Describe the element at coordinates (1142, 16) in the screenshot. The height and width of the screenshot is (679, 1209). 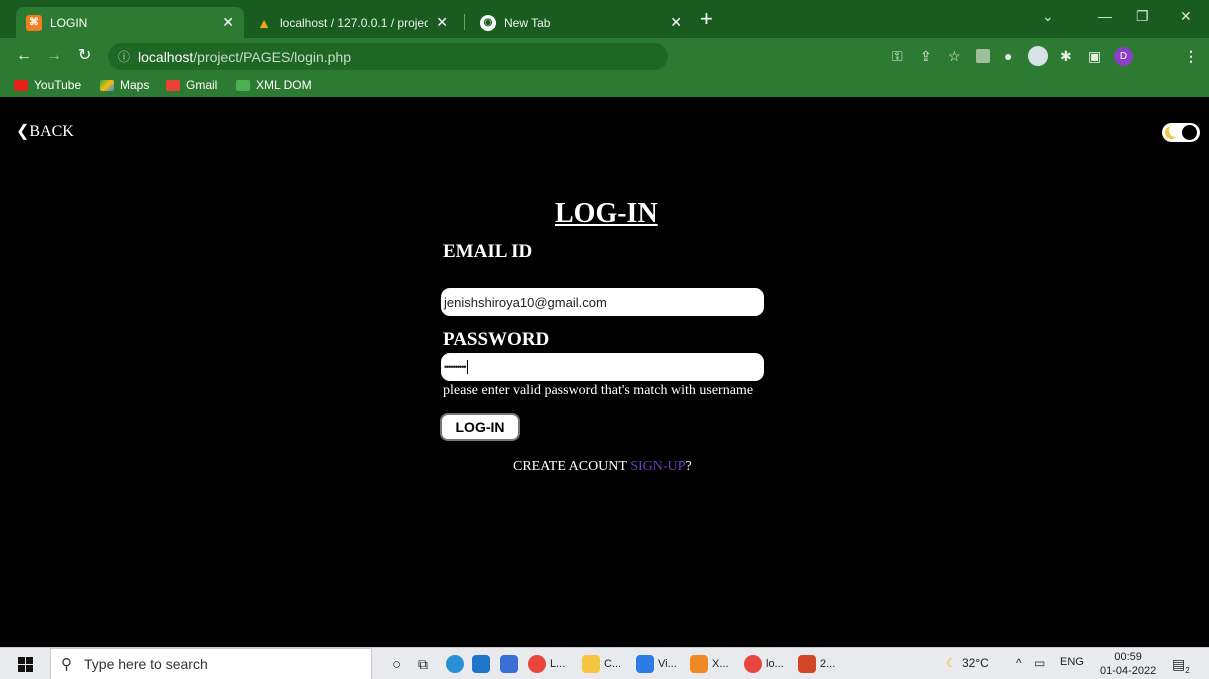
I see `restore-icon: ❐` at that location.